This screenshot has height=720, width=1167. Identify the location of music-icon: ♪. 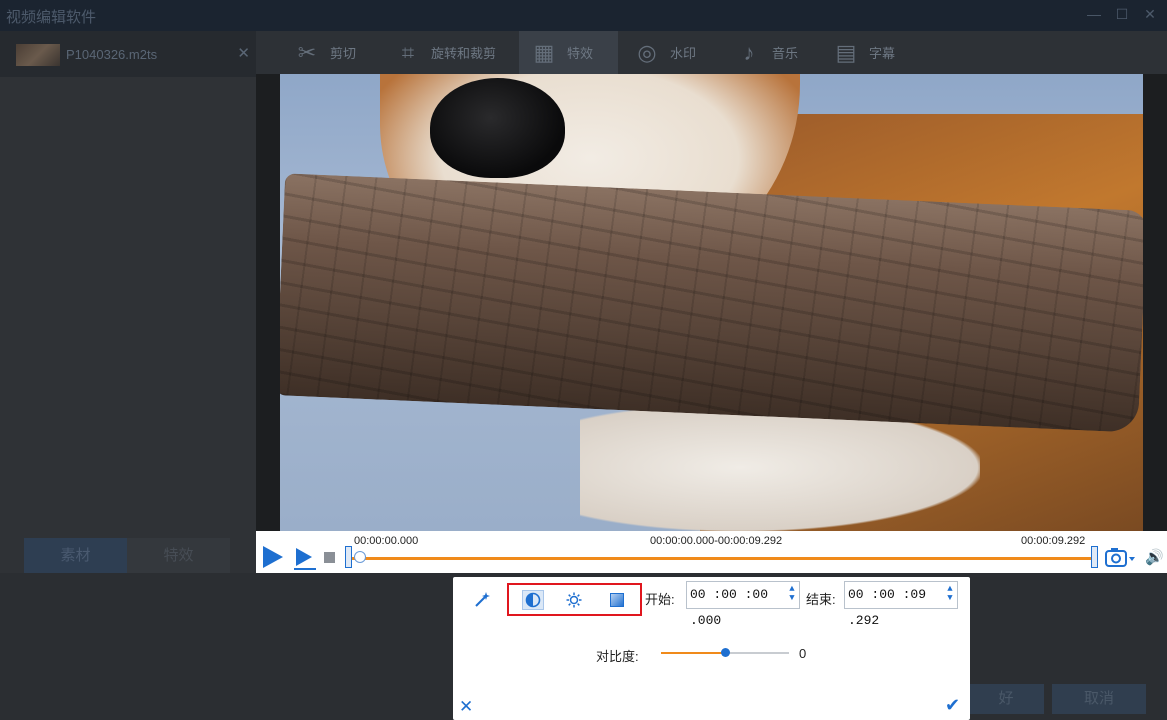
(749, 52).